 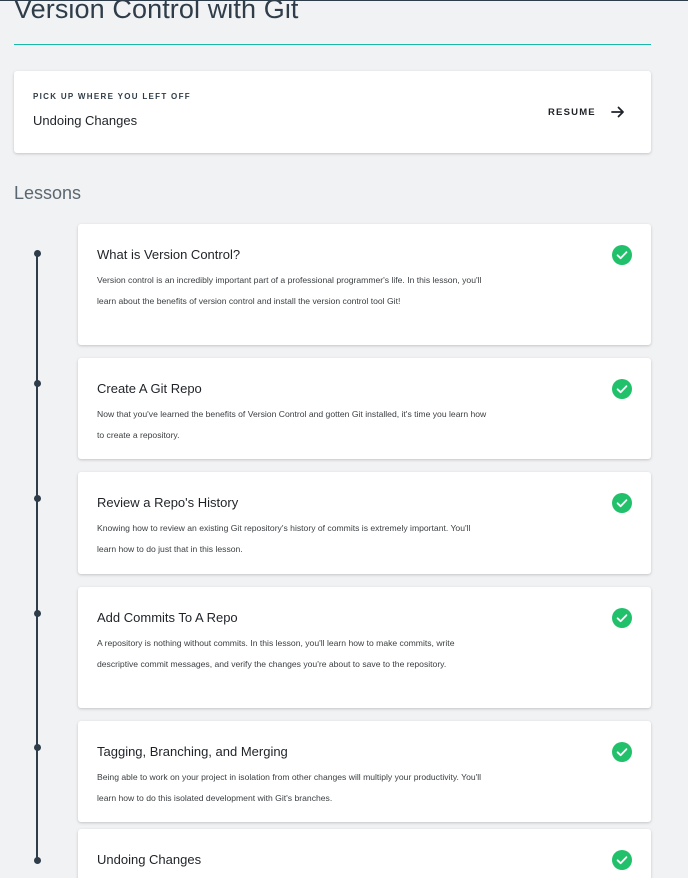 I want to click on resume-button: RESUME, so click(x=587, y=112).